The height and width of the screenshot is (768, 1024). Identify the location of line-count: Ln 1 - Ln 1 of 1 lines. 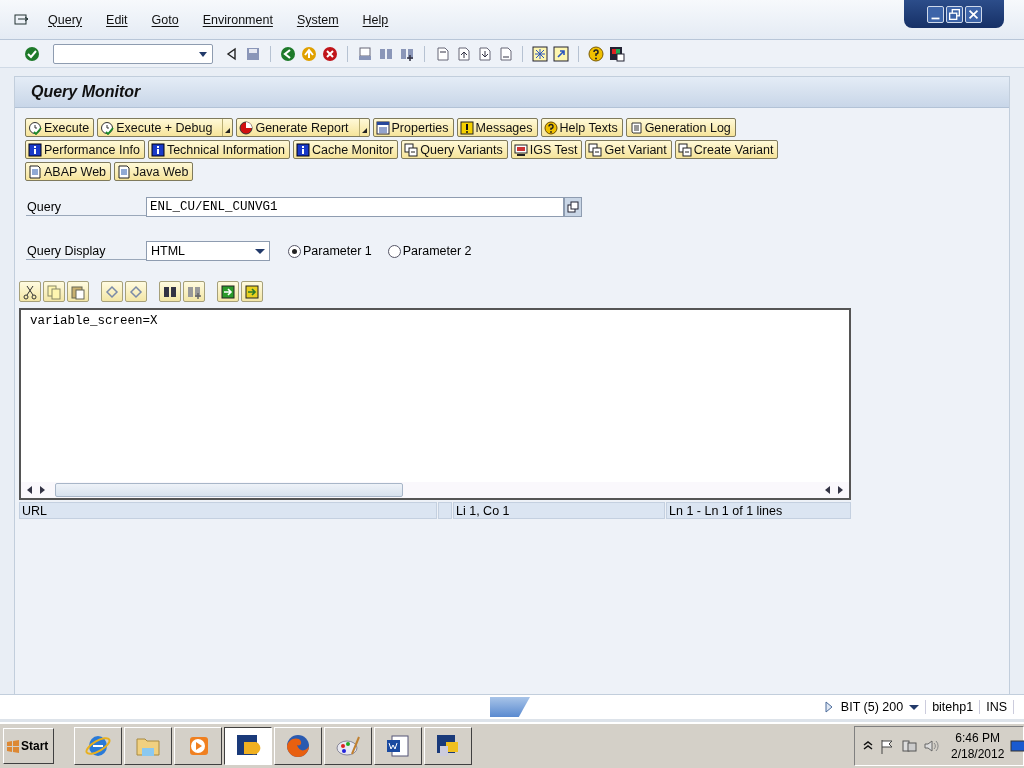
(758, 510).